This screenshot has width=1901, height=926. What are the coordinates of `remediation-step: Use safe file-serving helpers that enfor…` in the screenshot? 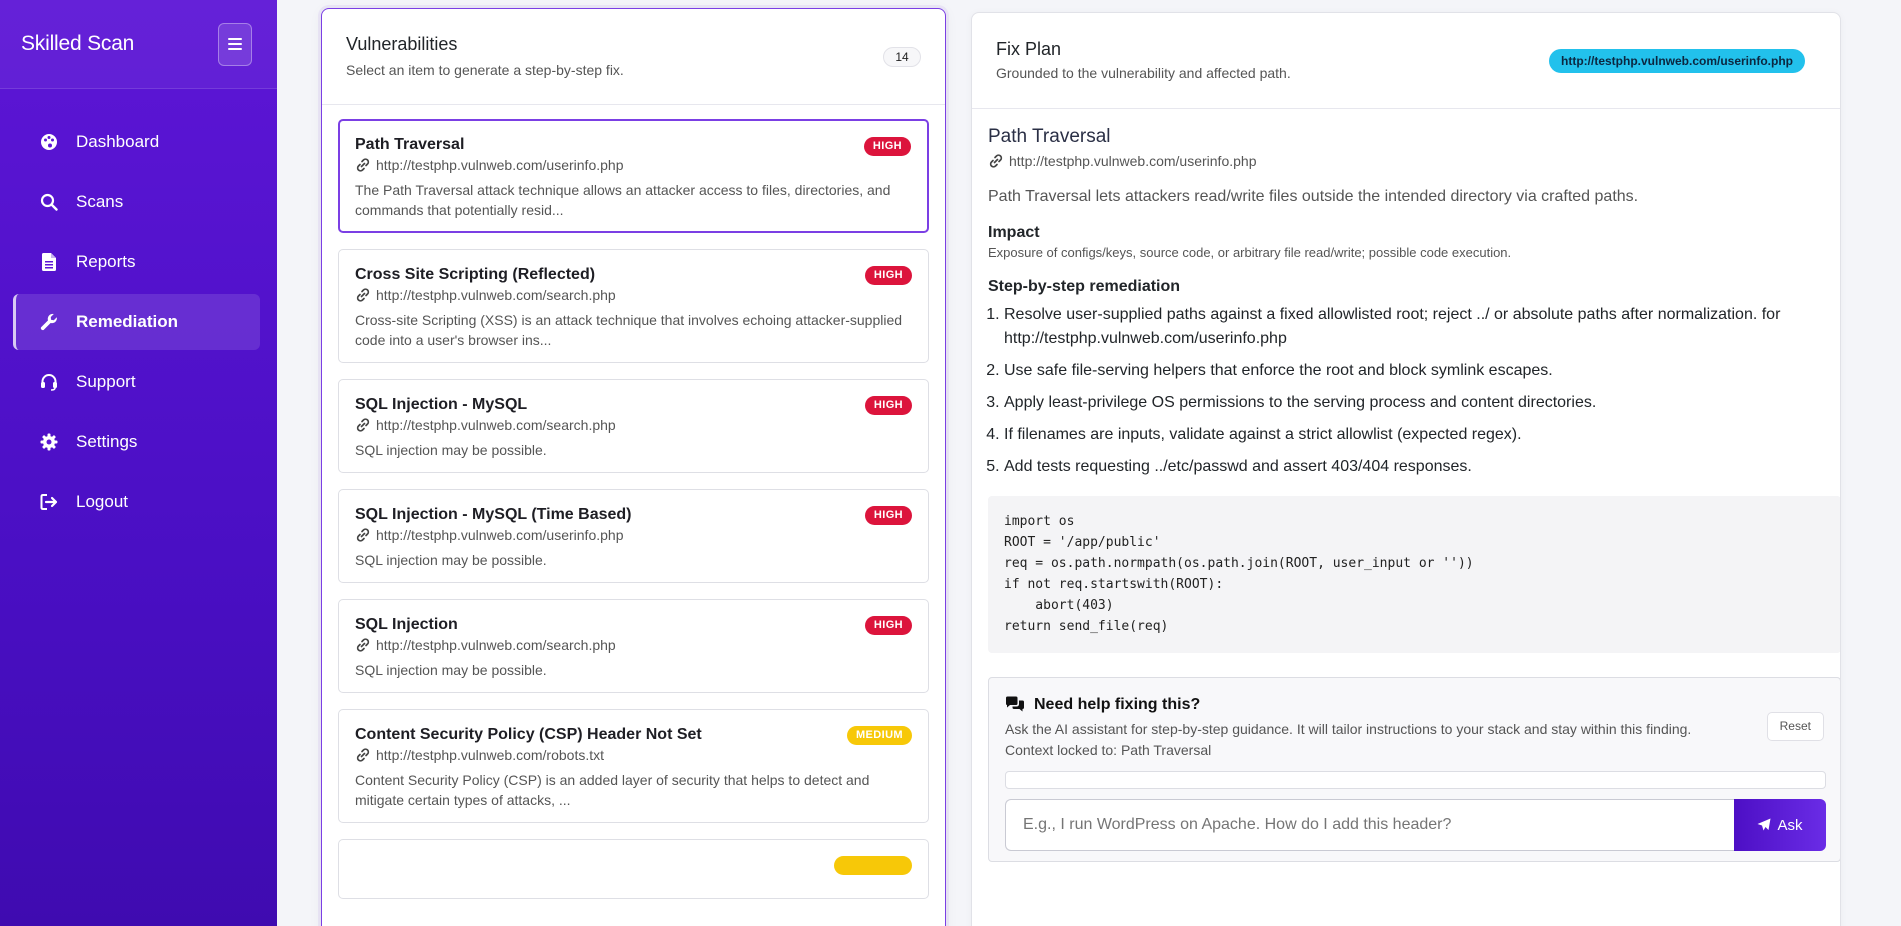 It's located at (1410, 371).